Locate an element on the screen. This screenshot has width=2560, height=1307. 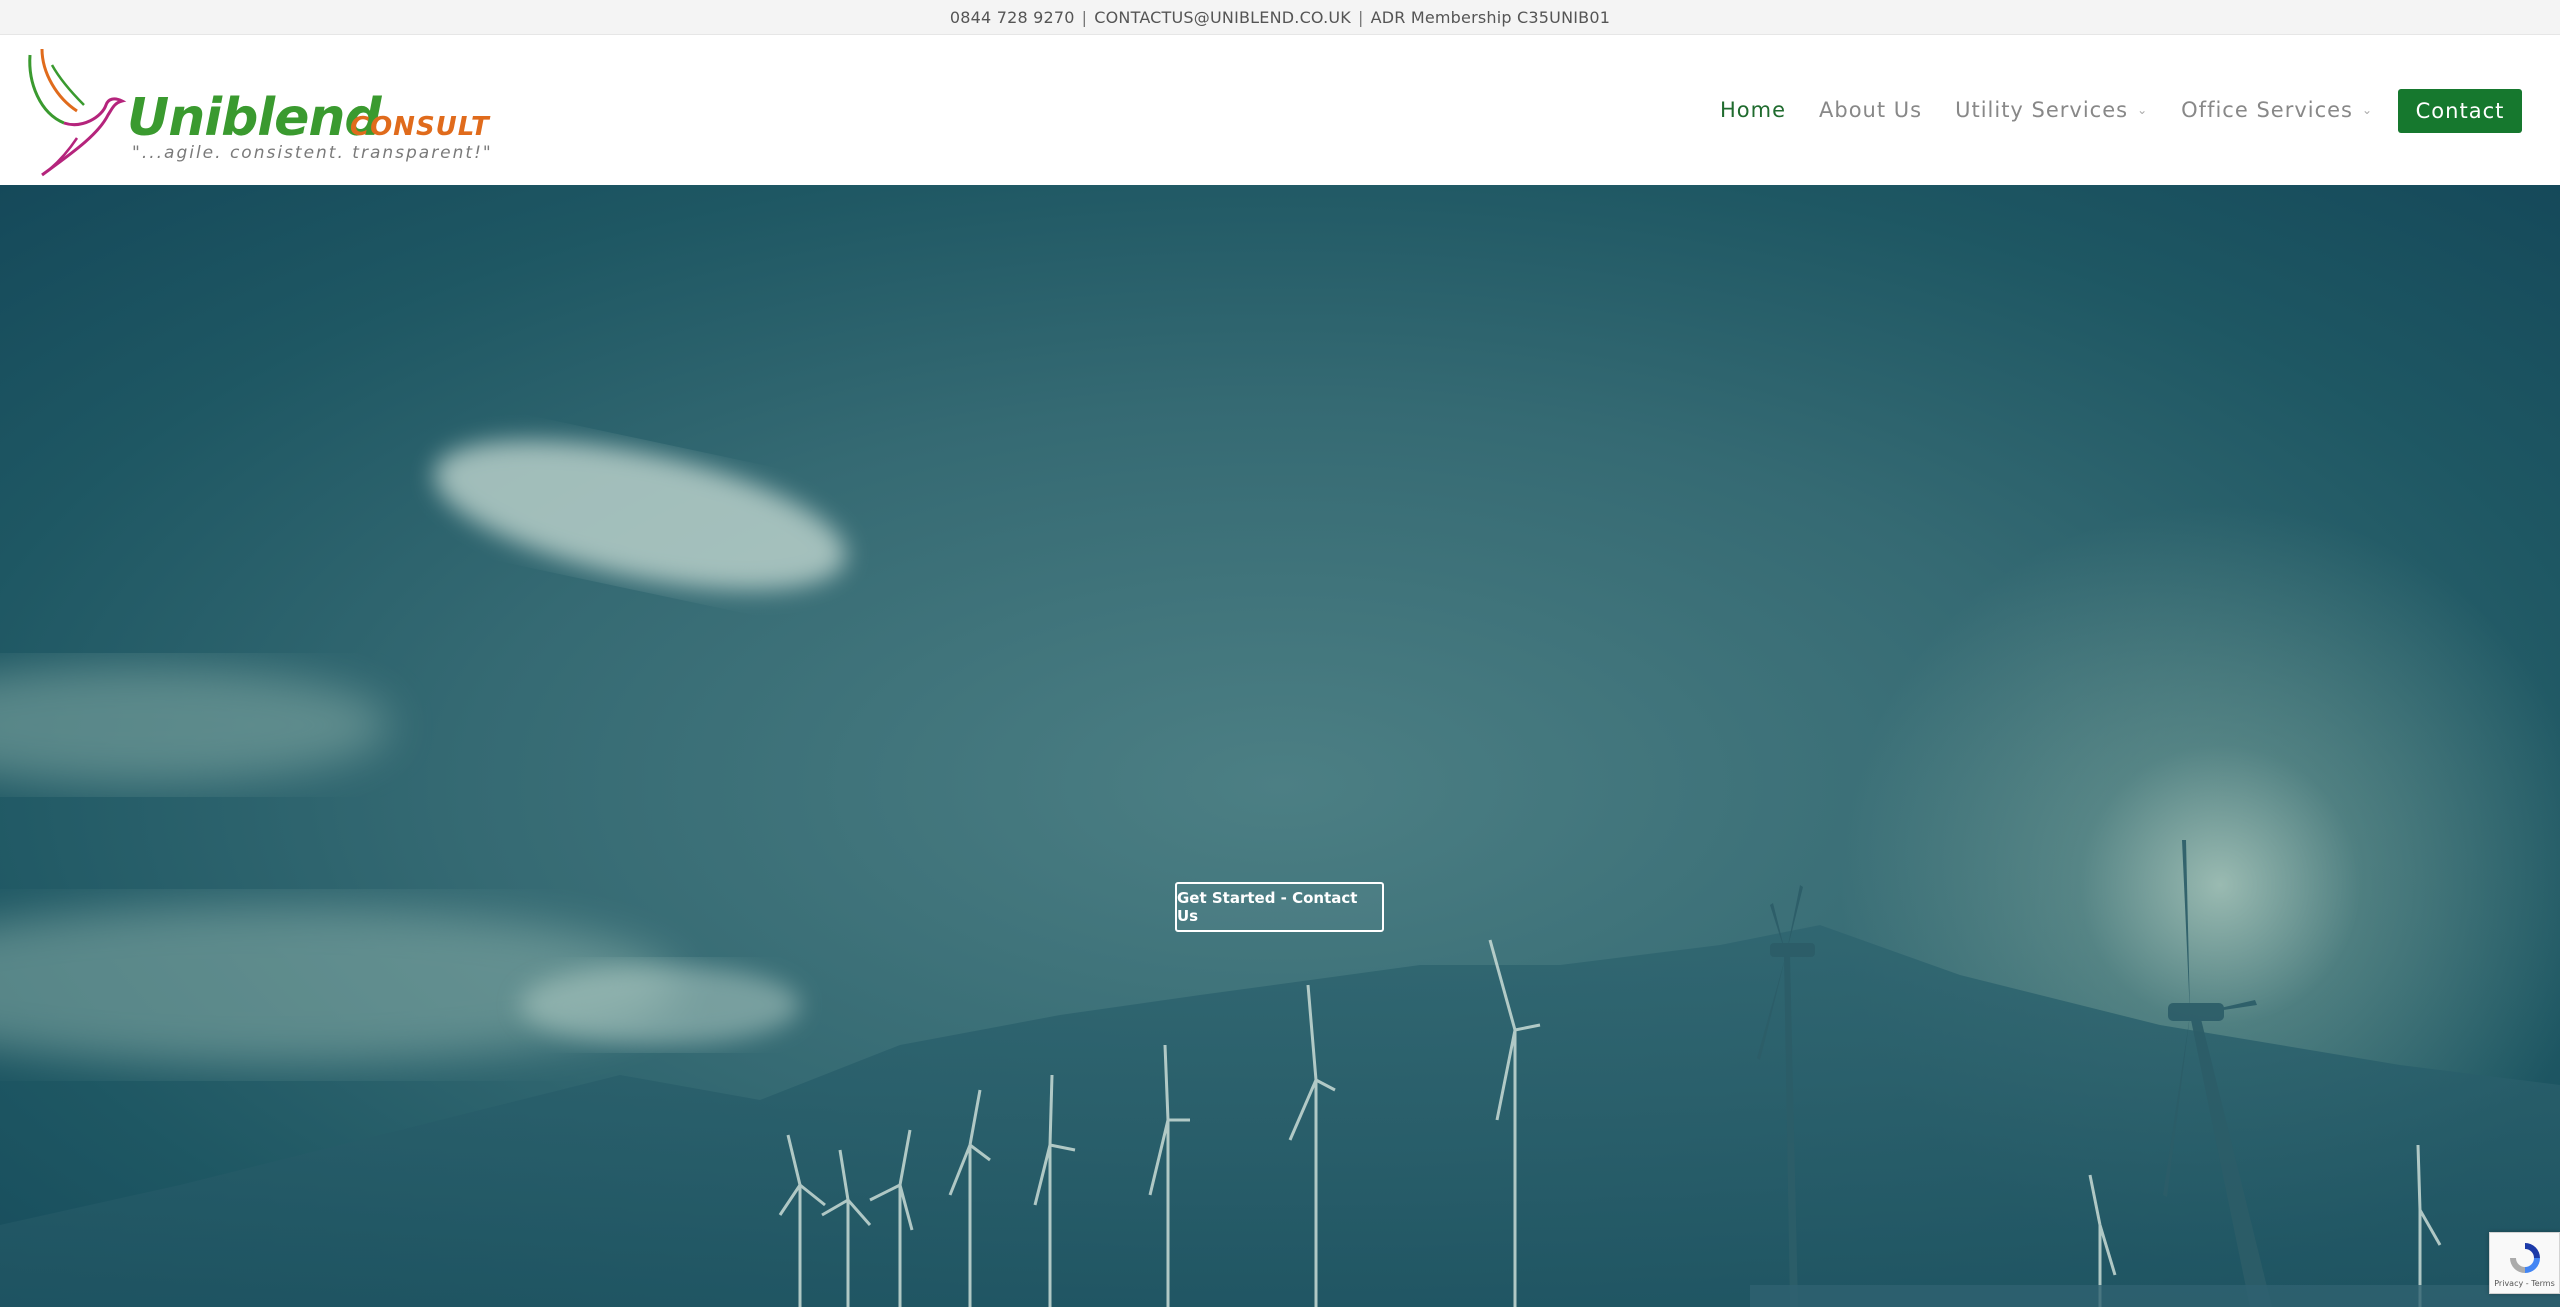
contact-button: Contact is located at coordinates (2460, 111).